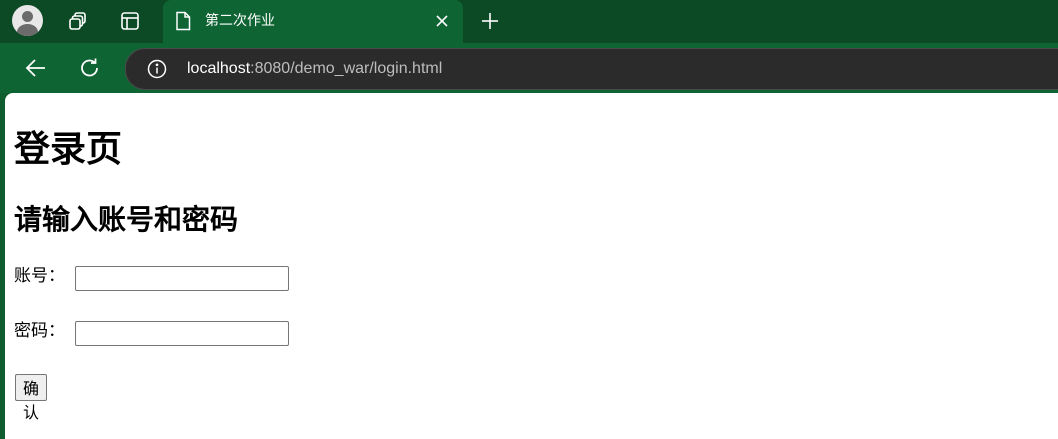 The image size is (1058, 439). What do you see at coordinates (39, 331) in the screenshot?
I see `password-label: 密码：` at bounding box center [39, 331].